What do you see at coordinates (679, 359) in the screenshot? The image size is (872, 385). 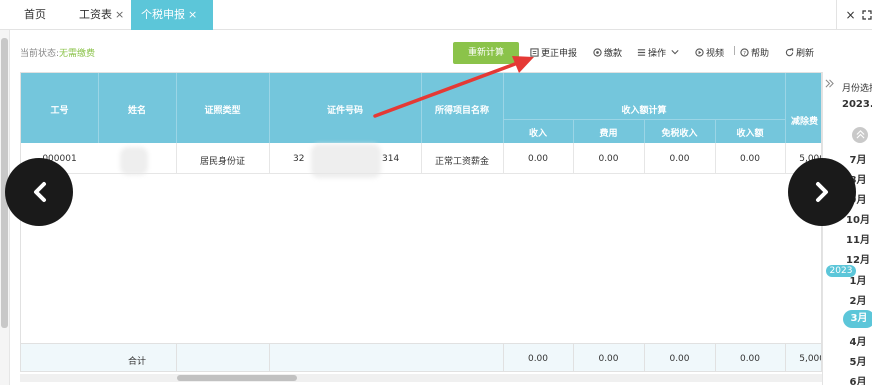 I see `total-tax-free: 0.00` at bounding box center [679, 359].